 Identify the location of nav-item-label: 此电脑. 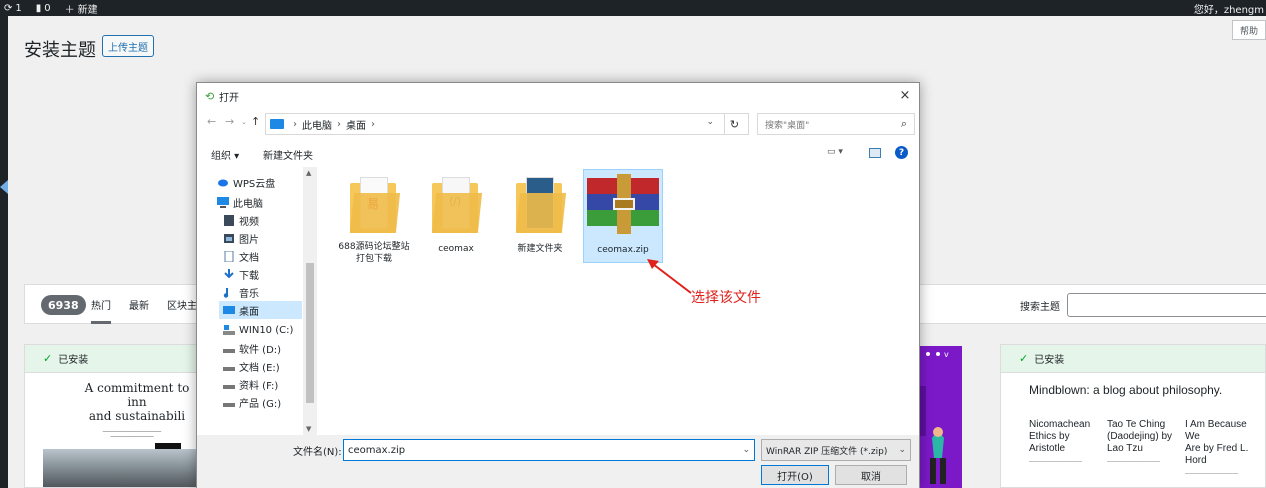
(248, 204).